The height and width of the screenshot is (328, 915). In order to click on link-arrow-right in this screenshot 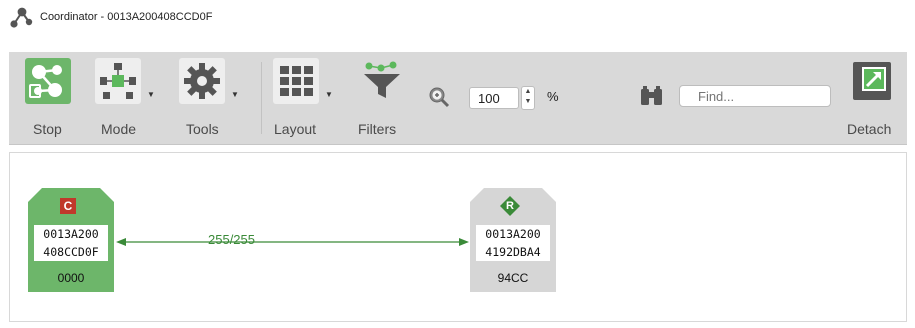, I will do `click(464, 242)`.